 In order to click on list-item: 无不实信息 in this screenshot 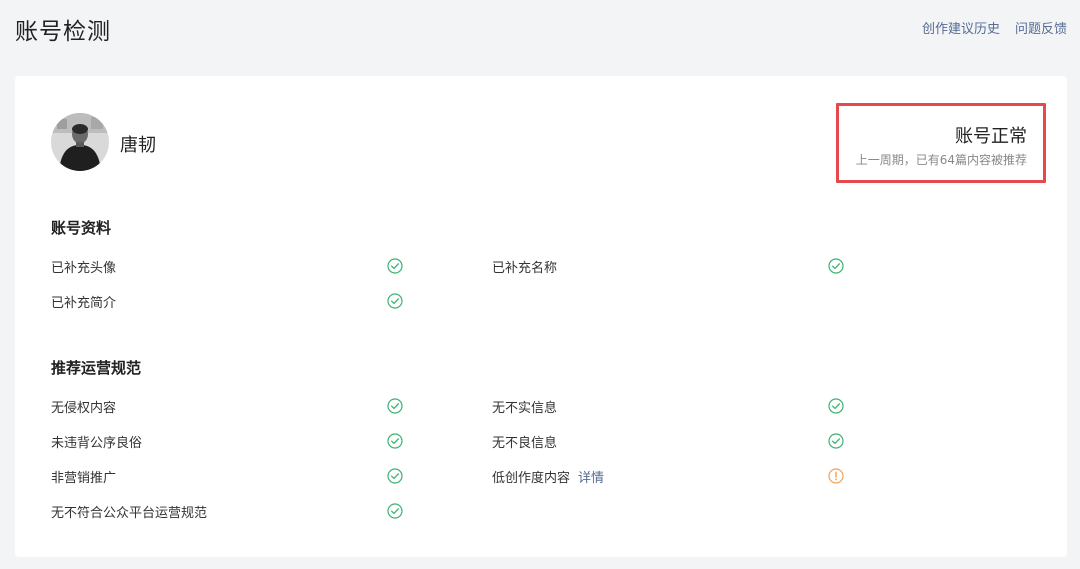, I will do `click(524, 406)`.